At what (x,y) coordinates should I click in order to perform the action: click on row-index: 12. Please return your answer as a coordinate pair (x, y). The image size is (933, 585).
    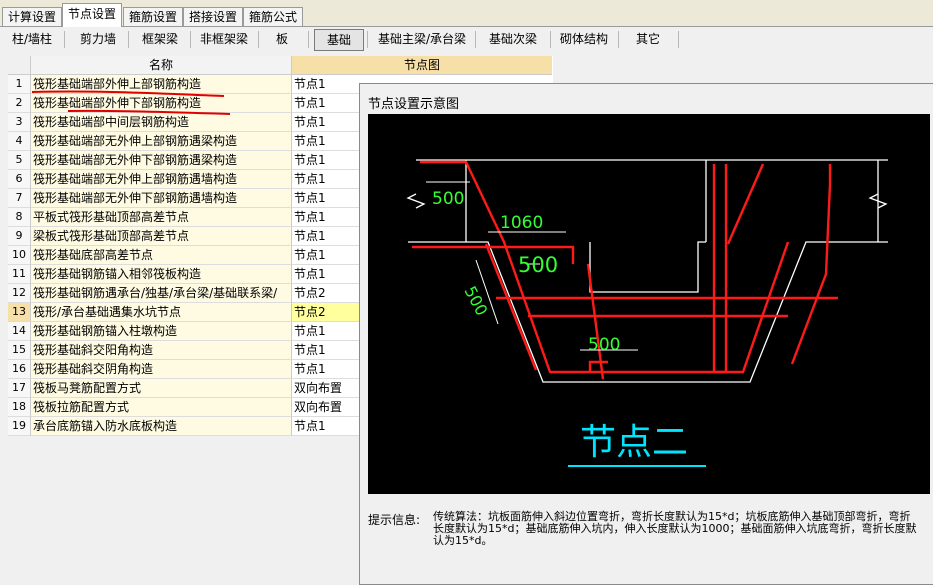
    Looking at the image, I should click on (19, 293).